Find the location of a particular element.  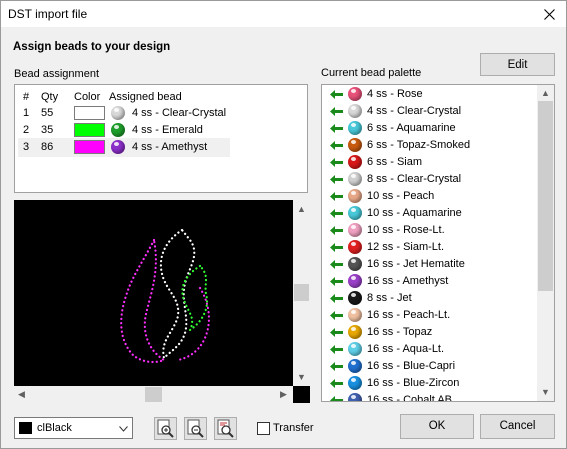

palette-item: 16 ss - Amethyst is located at coordinates (430, 281).